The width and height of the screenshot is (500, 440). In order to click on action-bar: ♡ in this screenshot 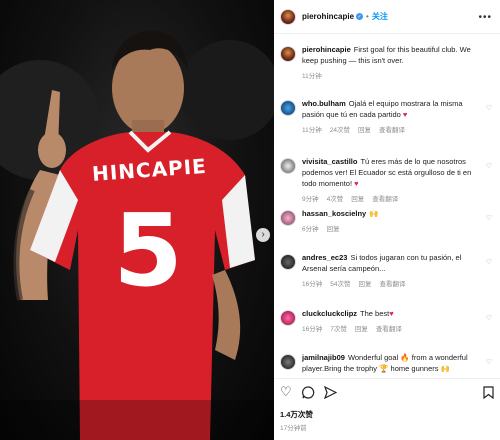, I will do `click(387, 392)`.